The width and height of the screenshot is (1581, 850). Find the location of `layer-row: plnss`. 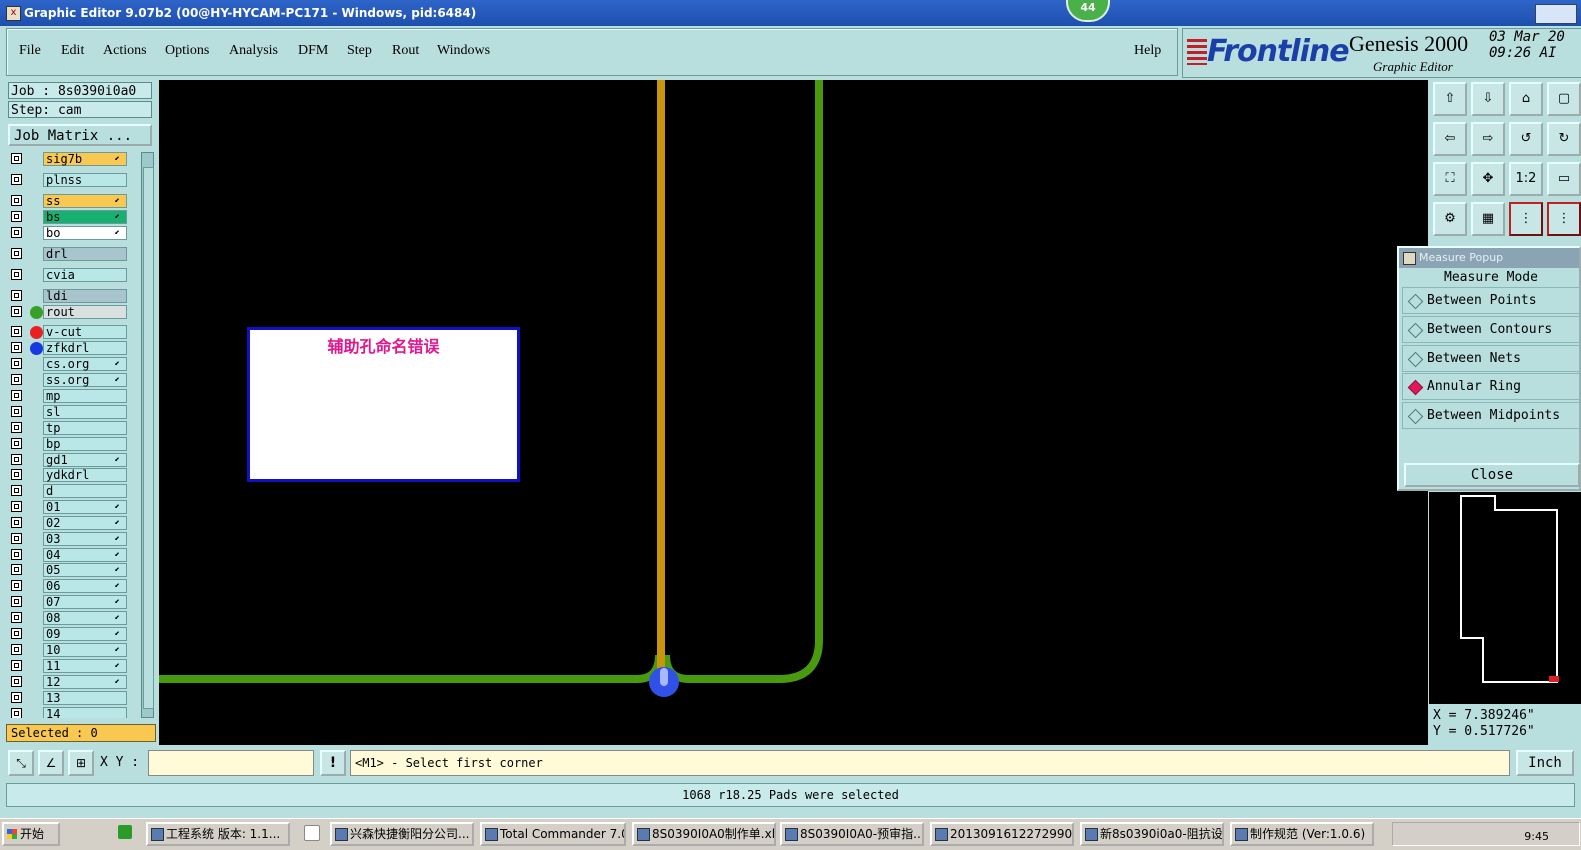

layer-row: plnss is located at coordinates (73, 180).